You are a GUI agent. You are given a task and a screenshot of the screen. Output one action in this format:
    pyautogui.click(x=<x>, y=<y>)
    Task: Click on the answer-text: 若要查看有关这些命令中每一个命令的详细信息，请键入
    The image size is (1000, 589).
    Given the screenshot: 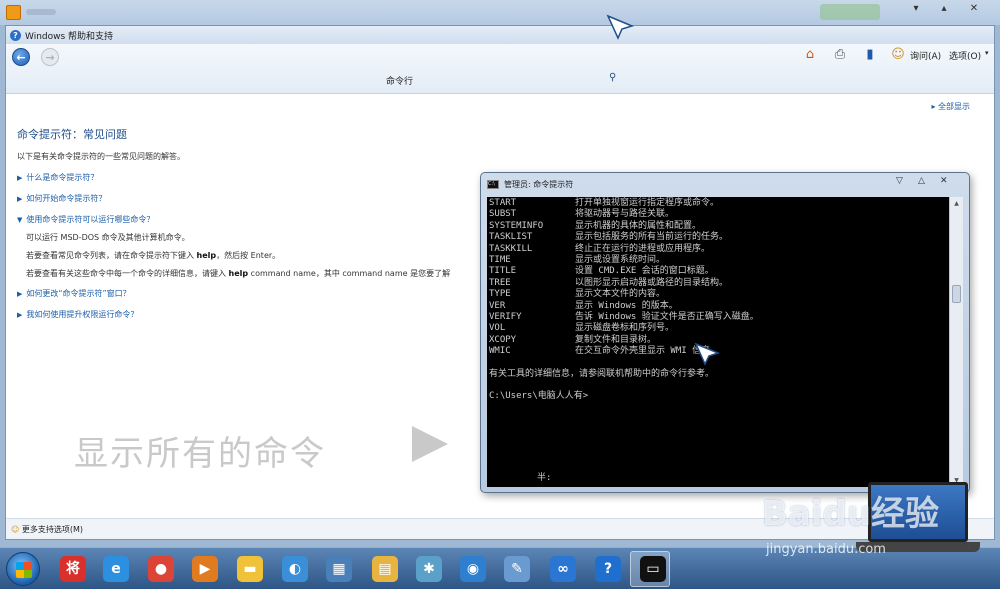 What is the action you would take?
    pyautogui.click(x=127, y=273)
    